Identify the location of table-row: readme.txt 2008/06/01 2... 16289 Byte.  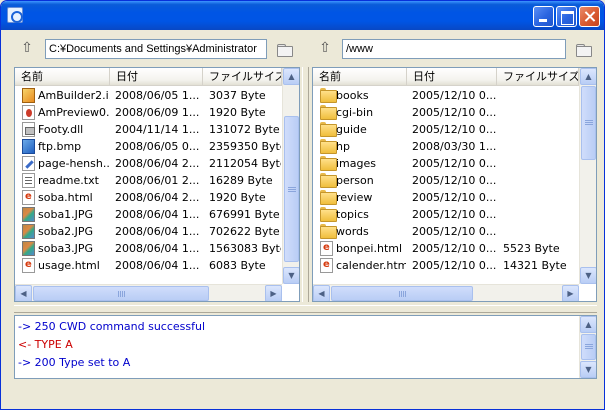
(148, 180).